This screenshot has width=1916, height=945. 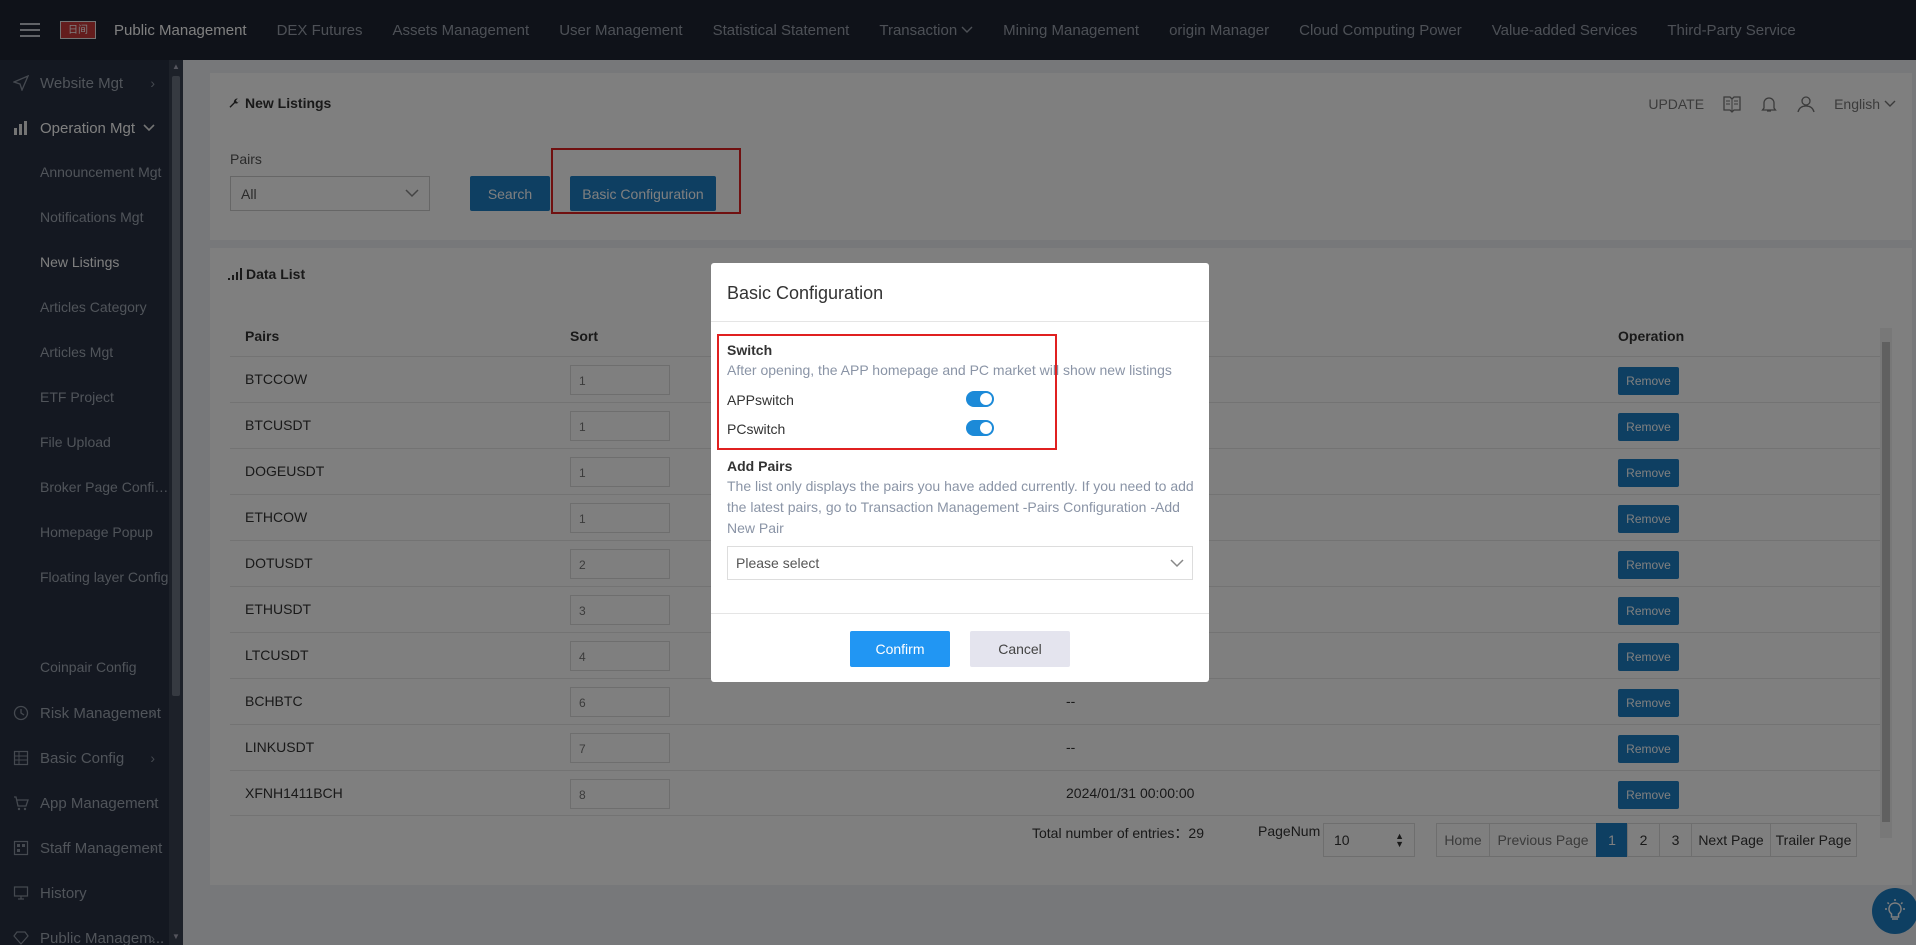 I want to click on cancel-button: Cancel, so click(x=1020, y=649).